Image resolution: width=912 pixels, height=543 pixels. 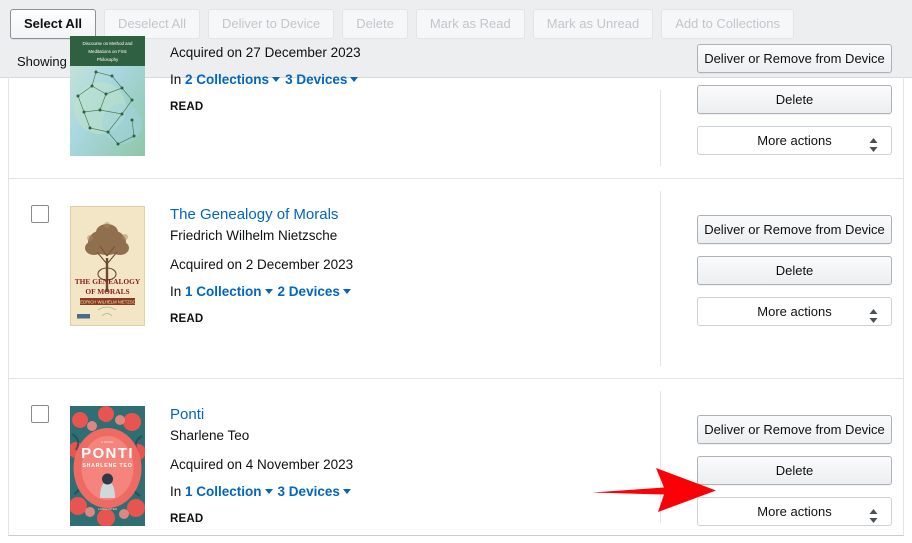 What do you see at coordinates (107, 51) in the screenshot?
I see `svg-text: Meditations on First` at bounding box center [107, 51].